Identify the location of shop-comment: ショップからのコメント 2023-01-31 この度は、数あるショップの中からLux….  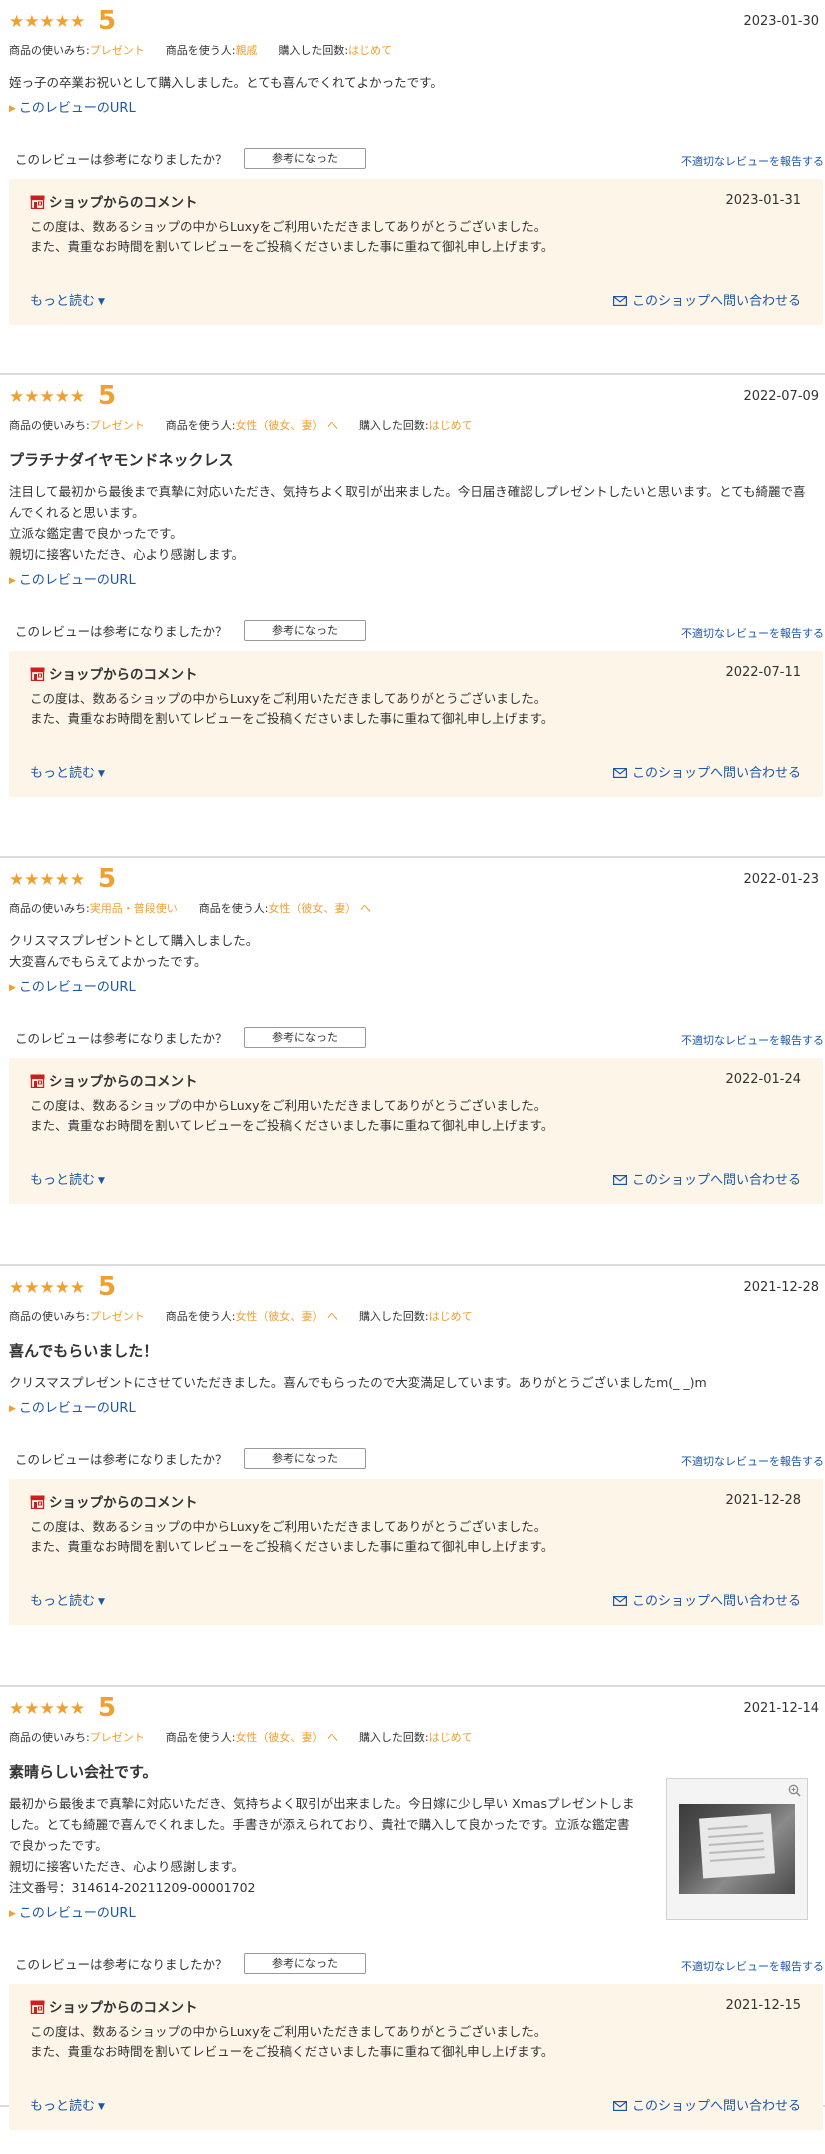
(416, 252).